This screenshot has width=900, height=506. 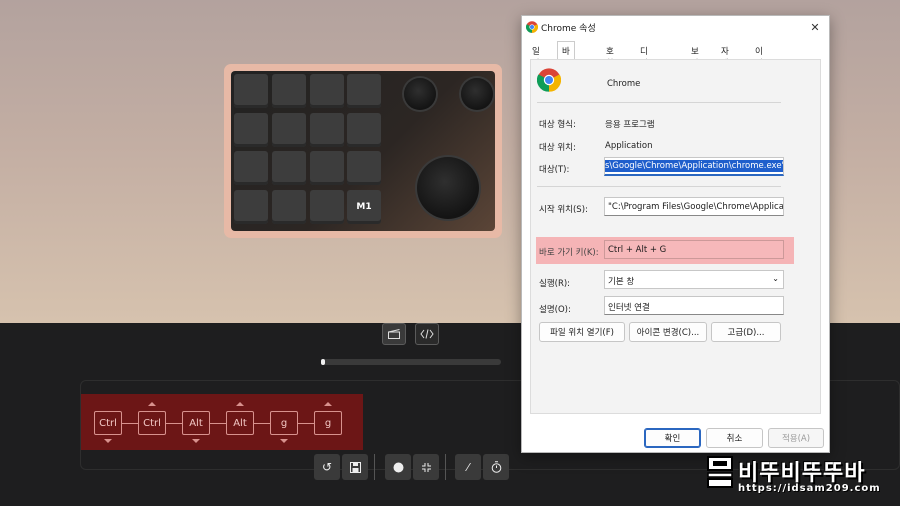 What do you see at coordinates (549, 80) in the screenshot?
I see `chrome-app-icon` at bounding box center [549, 80].